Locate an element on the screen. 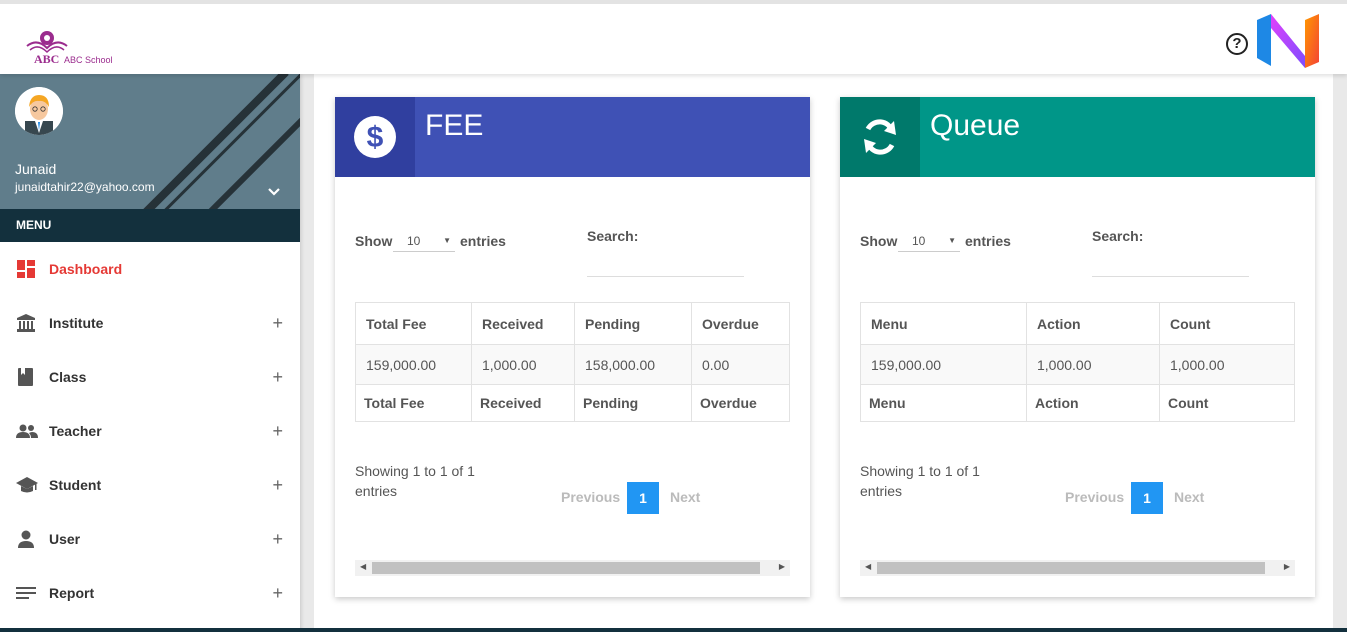 The image size is (1347, 632). logo-school-text: ABC School is located at coordinates (88, 60).